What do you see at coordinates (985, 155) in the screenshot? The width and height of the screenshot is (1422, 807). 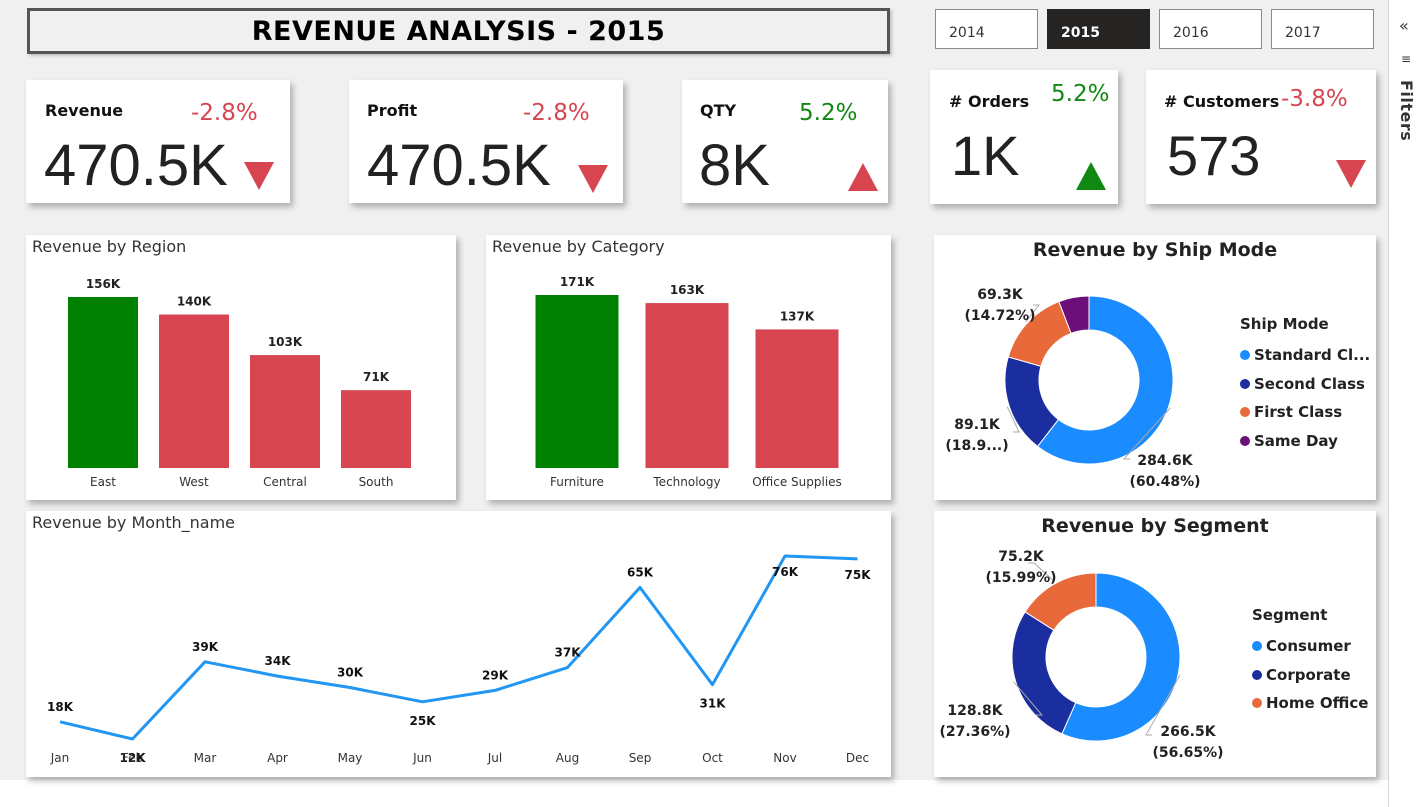 I see `kpi-value: 1K` at bounding box center [985, 155].